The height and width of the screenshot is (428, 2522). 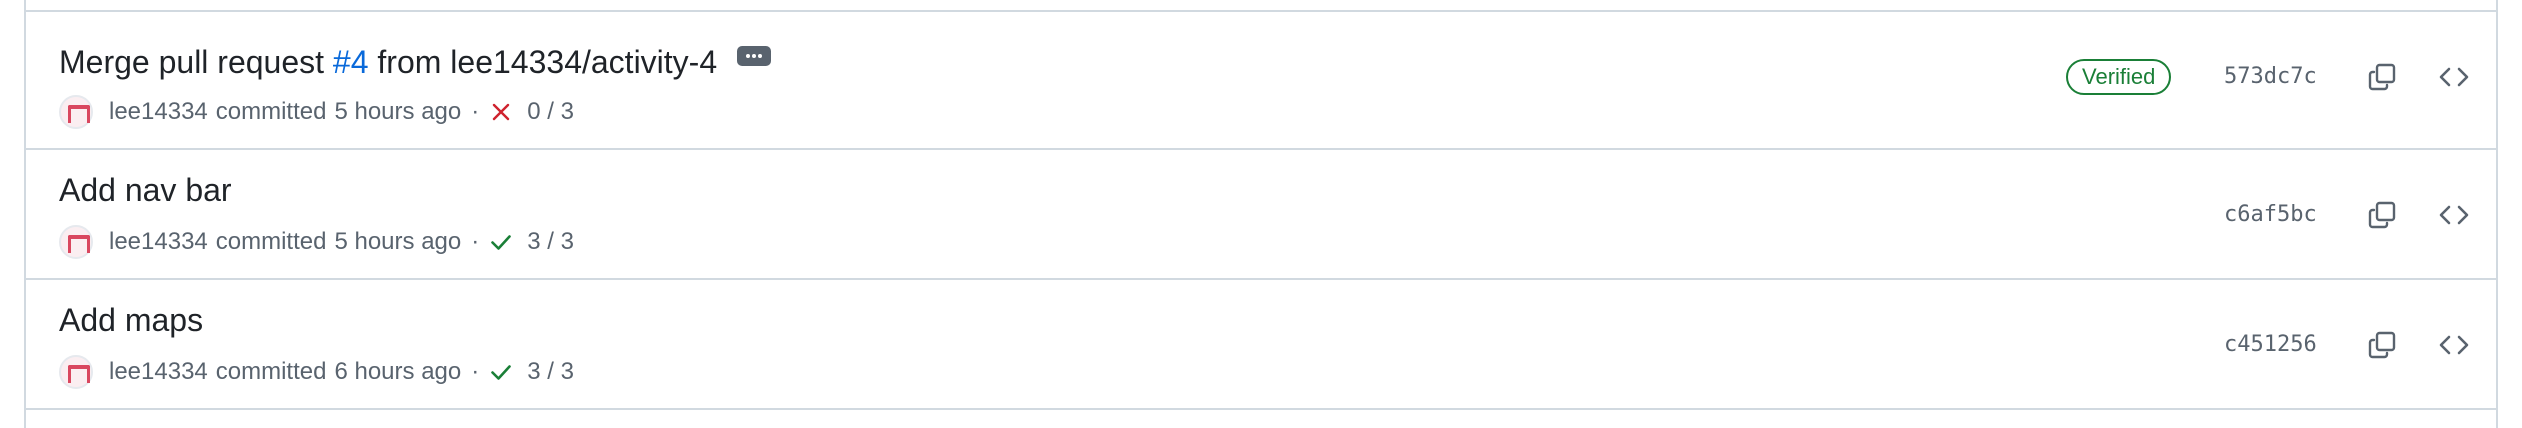 I want to click on commit-title: Add nav bar, so click(x=145, y=190).